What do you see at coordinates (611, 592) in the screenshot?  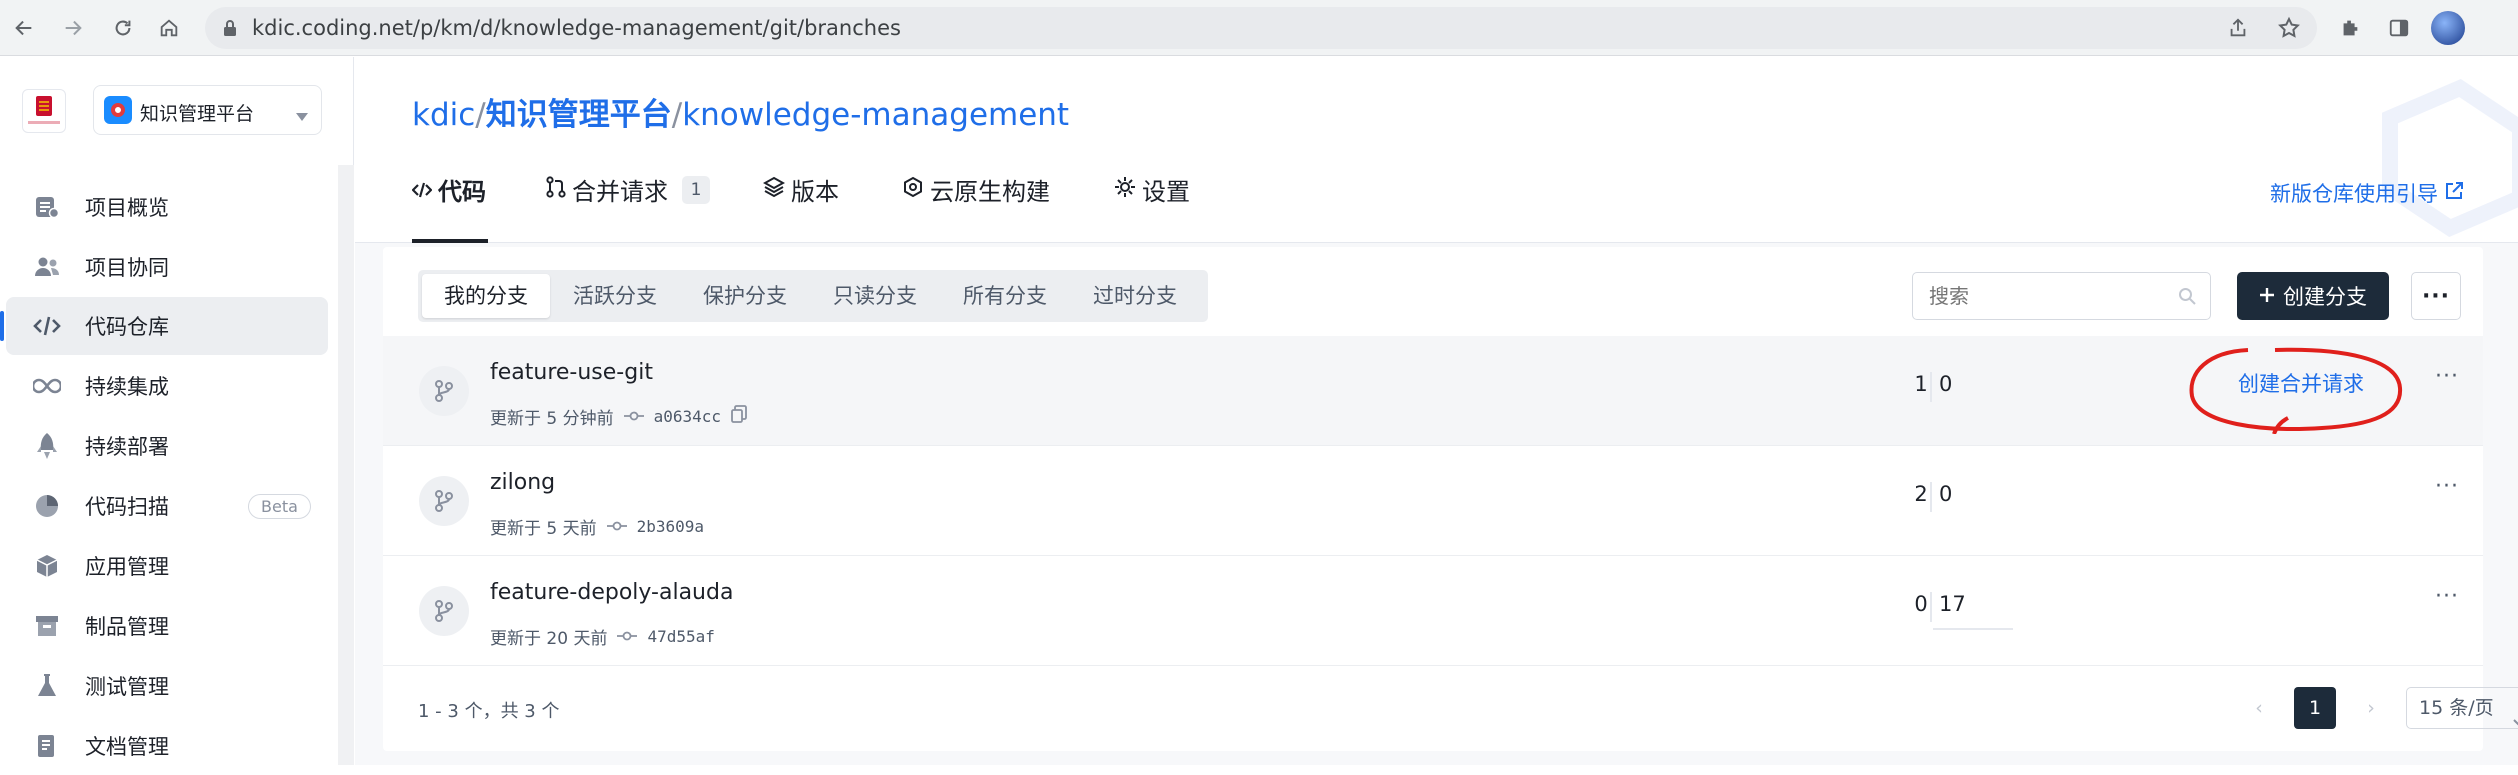 I see `branch-name: feature-depoly-alauda` at bounding box center [611, 592].